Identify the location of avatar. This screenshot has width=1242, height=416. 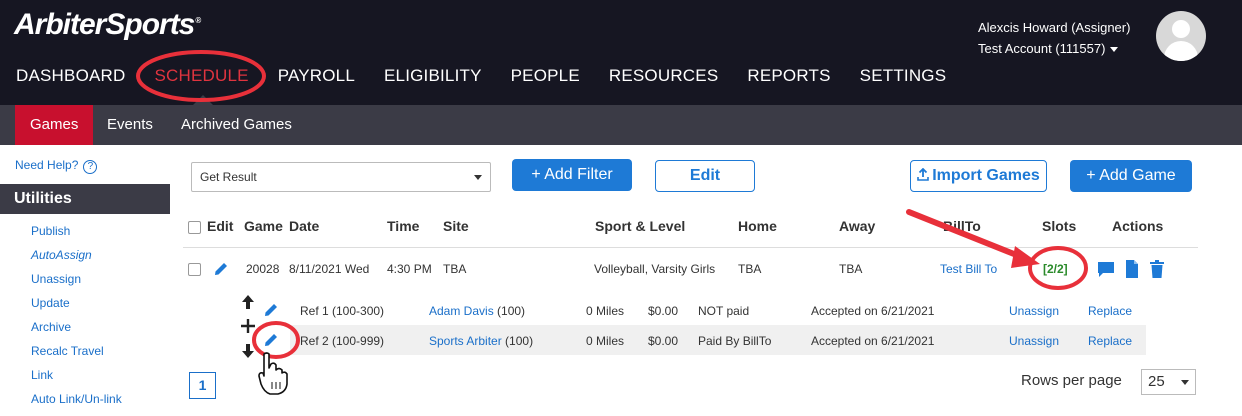
(1181, 36).